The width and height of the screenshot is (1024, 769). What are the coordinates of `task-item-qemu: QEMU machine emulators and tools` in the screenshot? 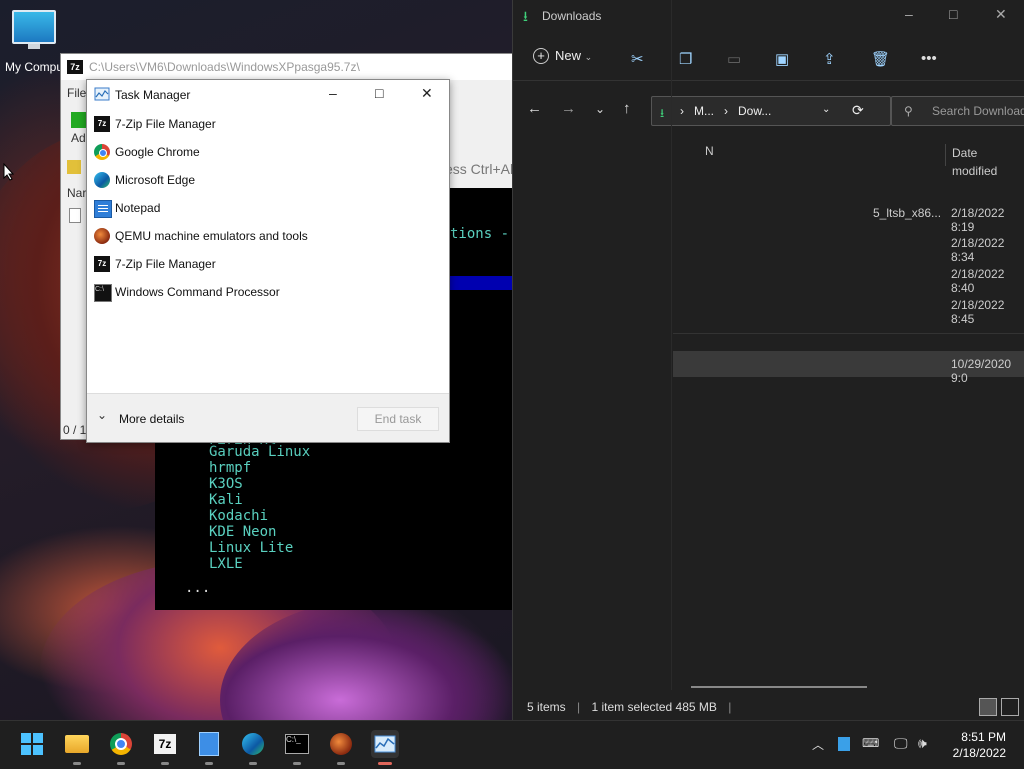 It's located at (268, 236).